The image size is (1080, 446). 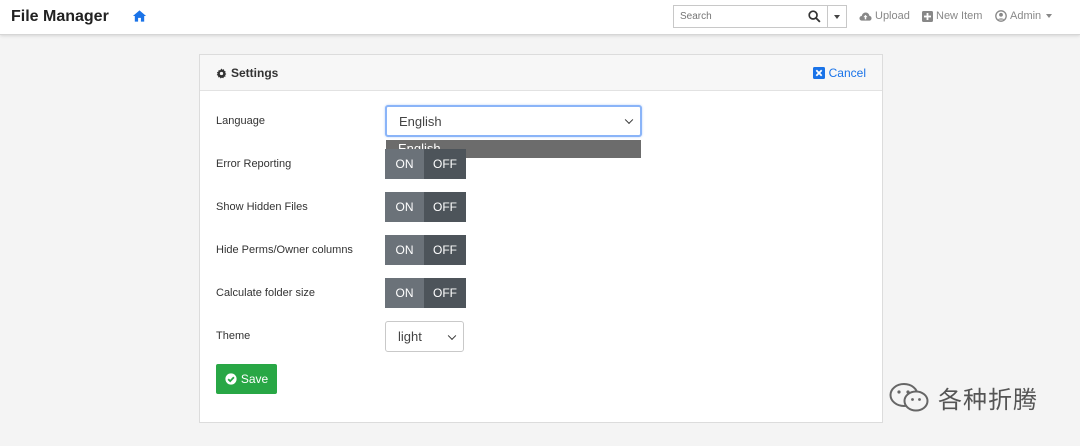 I want to click on show-hidden-files-label: Show Hidden Files, so click(x=262, y=207).